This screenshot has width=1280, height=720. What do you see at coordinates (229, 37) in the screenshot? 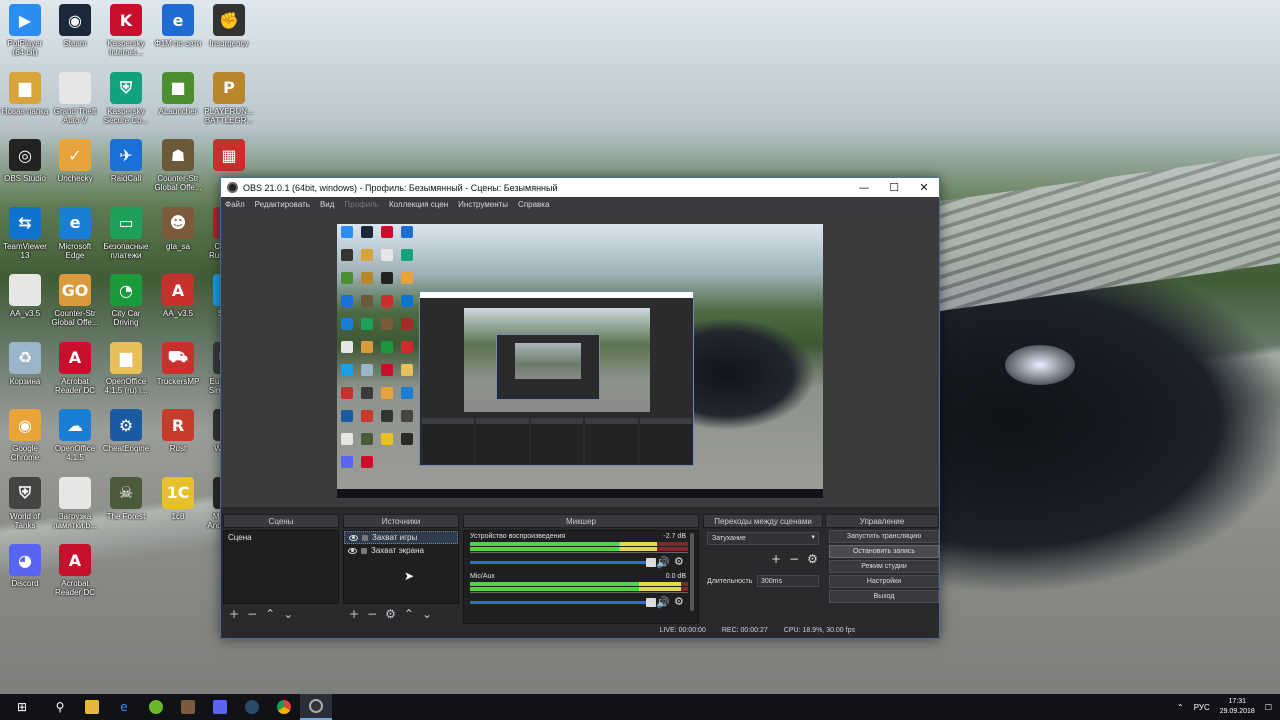
I see `desktop-icon: ✊ Insurgency` at bounding box center [229, 37].